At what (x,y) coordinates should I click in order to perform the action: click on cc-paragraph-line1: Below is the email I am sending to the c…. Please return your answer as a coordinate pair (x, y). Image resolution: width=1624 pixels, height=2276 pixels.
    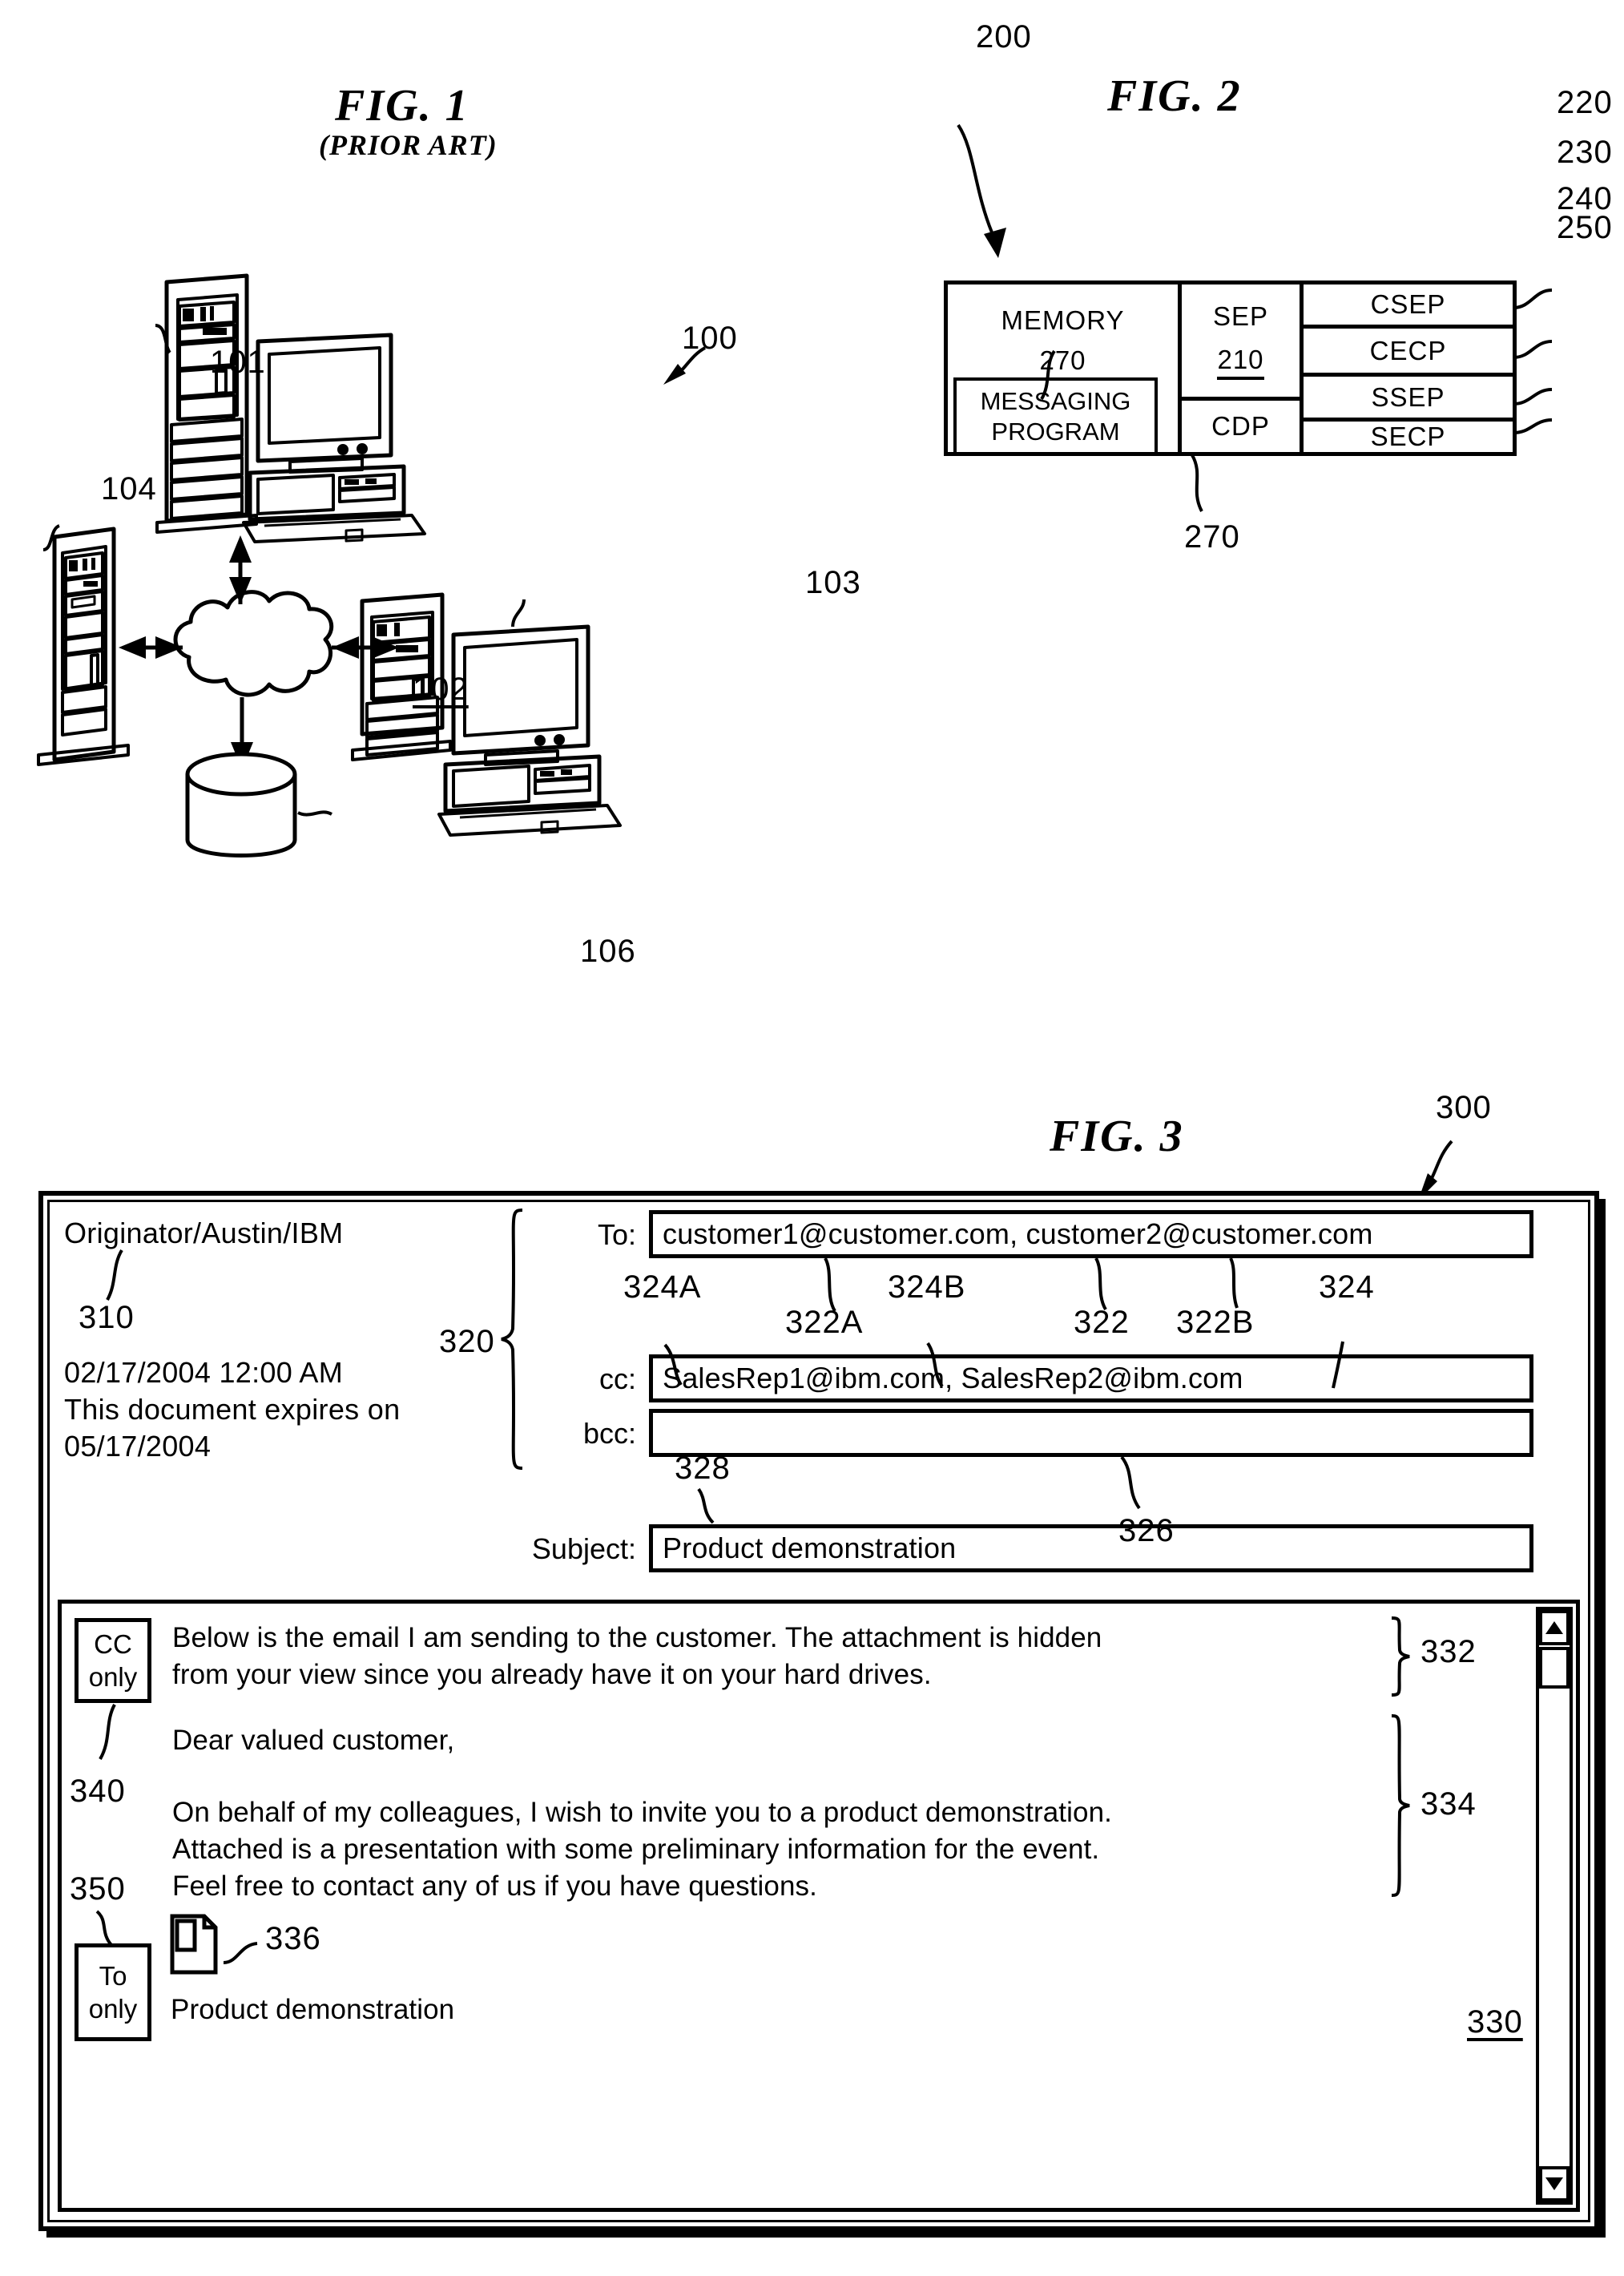
    Looking at the image, I should click on (637, 1638).